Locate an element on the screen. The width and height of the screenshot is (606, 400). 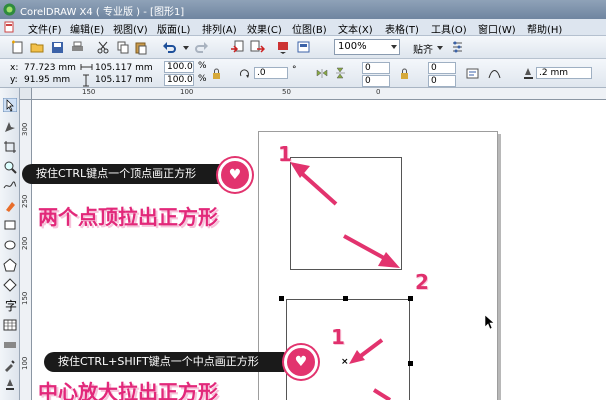
new-document-icon is located at coordinates (17, 47).